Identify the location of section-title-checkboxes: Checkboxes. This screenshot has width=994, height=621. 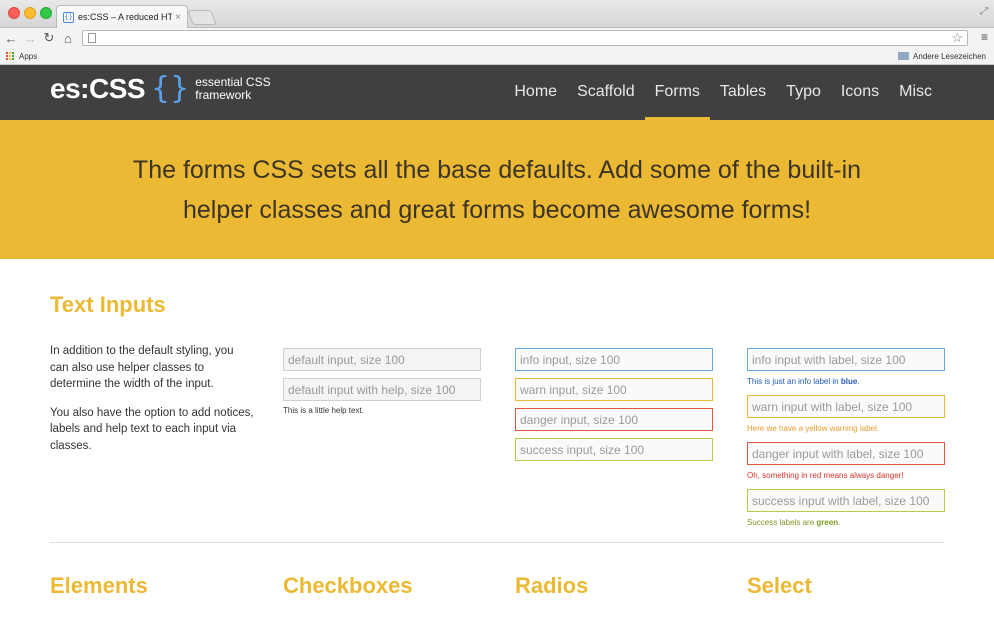
(348, 585).